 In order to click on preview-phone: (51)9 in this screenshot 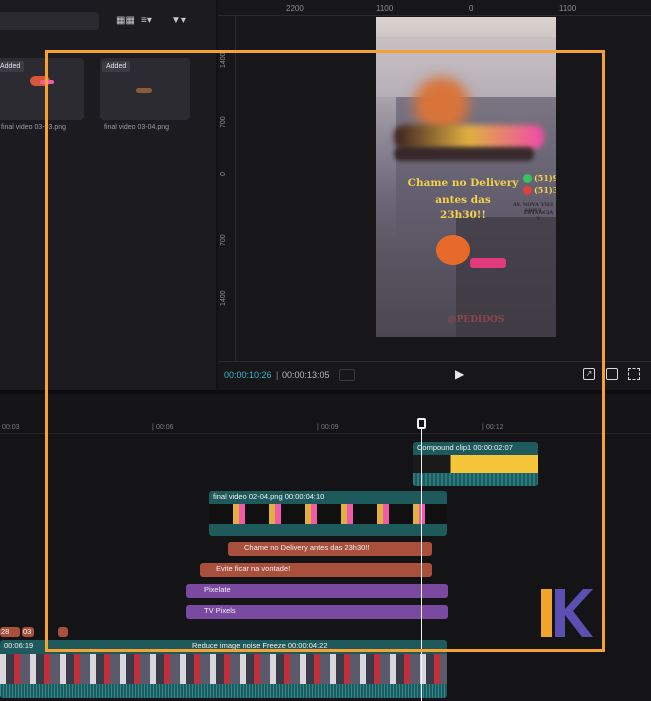, I will do `click(545, 178)`.